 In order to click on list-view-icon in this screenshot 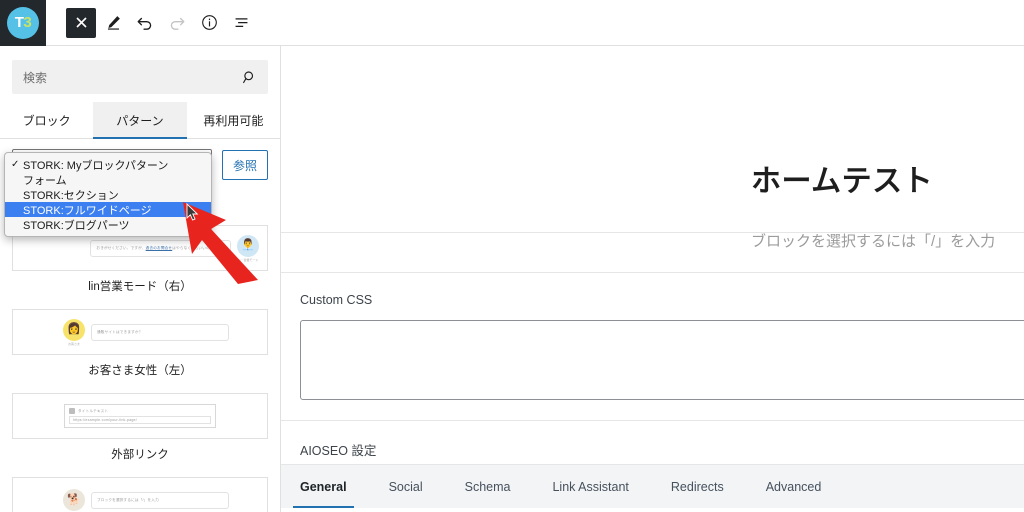, I will do `click(241, 23)`.